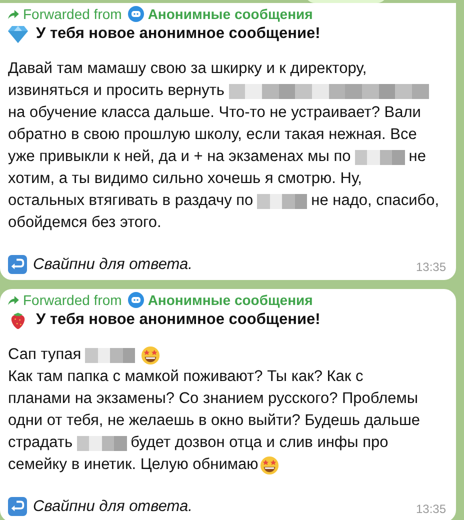  What do you see at coordinates (45, 355) in the screenshot?
I see `message-text: Сап тупая` at bounding box center [45, 355].